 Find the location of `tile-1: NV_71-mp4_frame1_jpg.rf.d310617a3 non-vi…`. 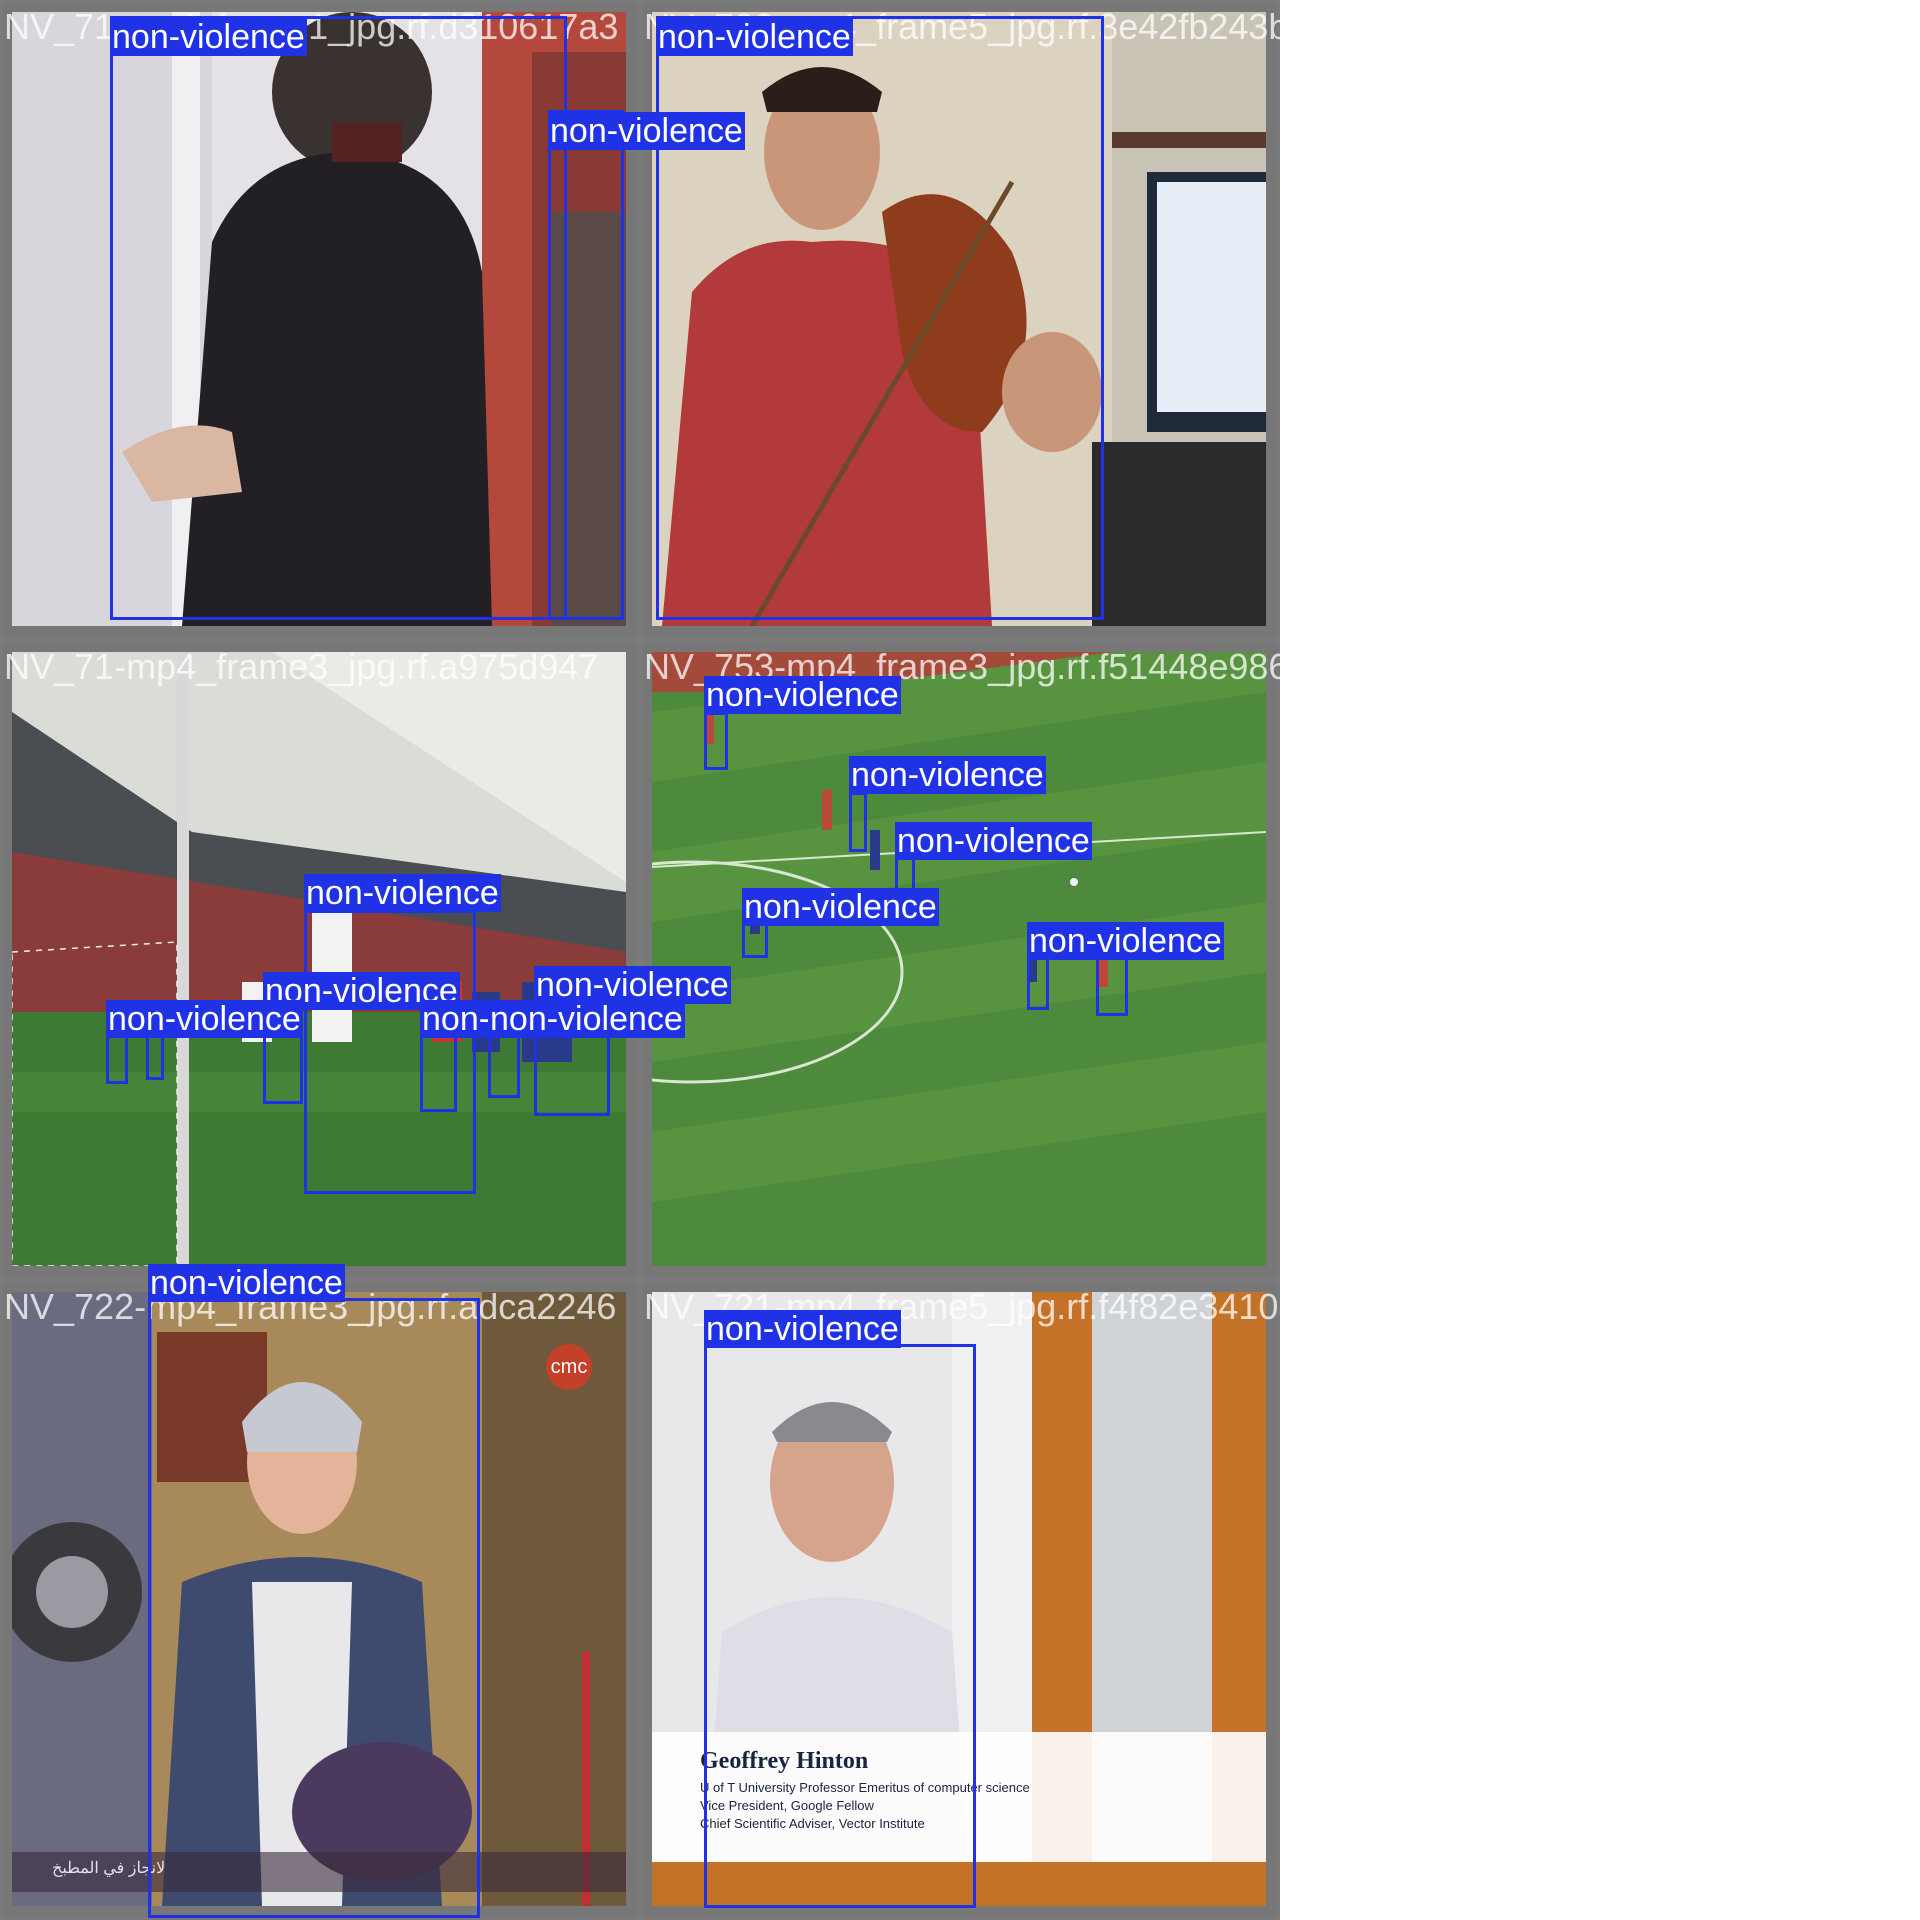

tile-1: NV_71-mp4_frame1_jpg.rf.d310617a3 non-vi… is located at coordinates (372, 320).